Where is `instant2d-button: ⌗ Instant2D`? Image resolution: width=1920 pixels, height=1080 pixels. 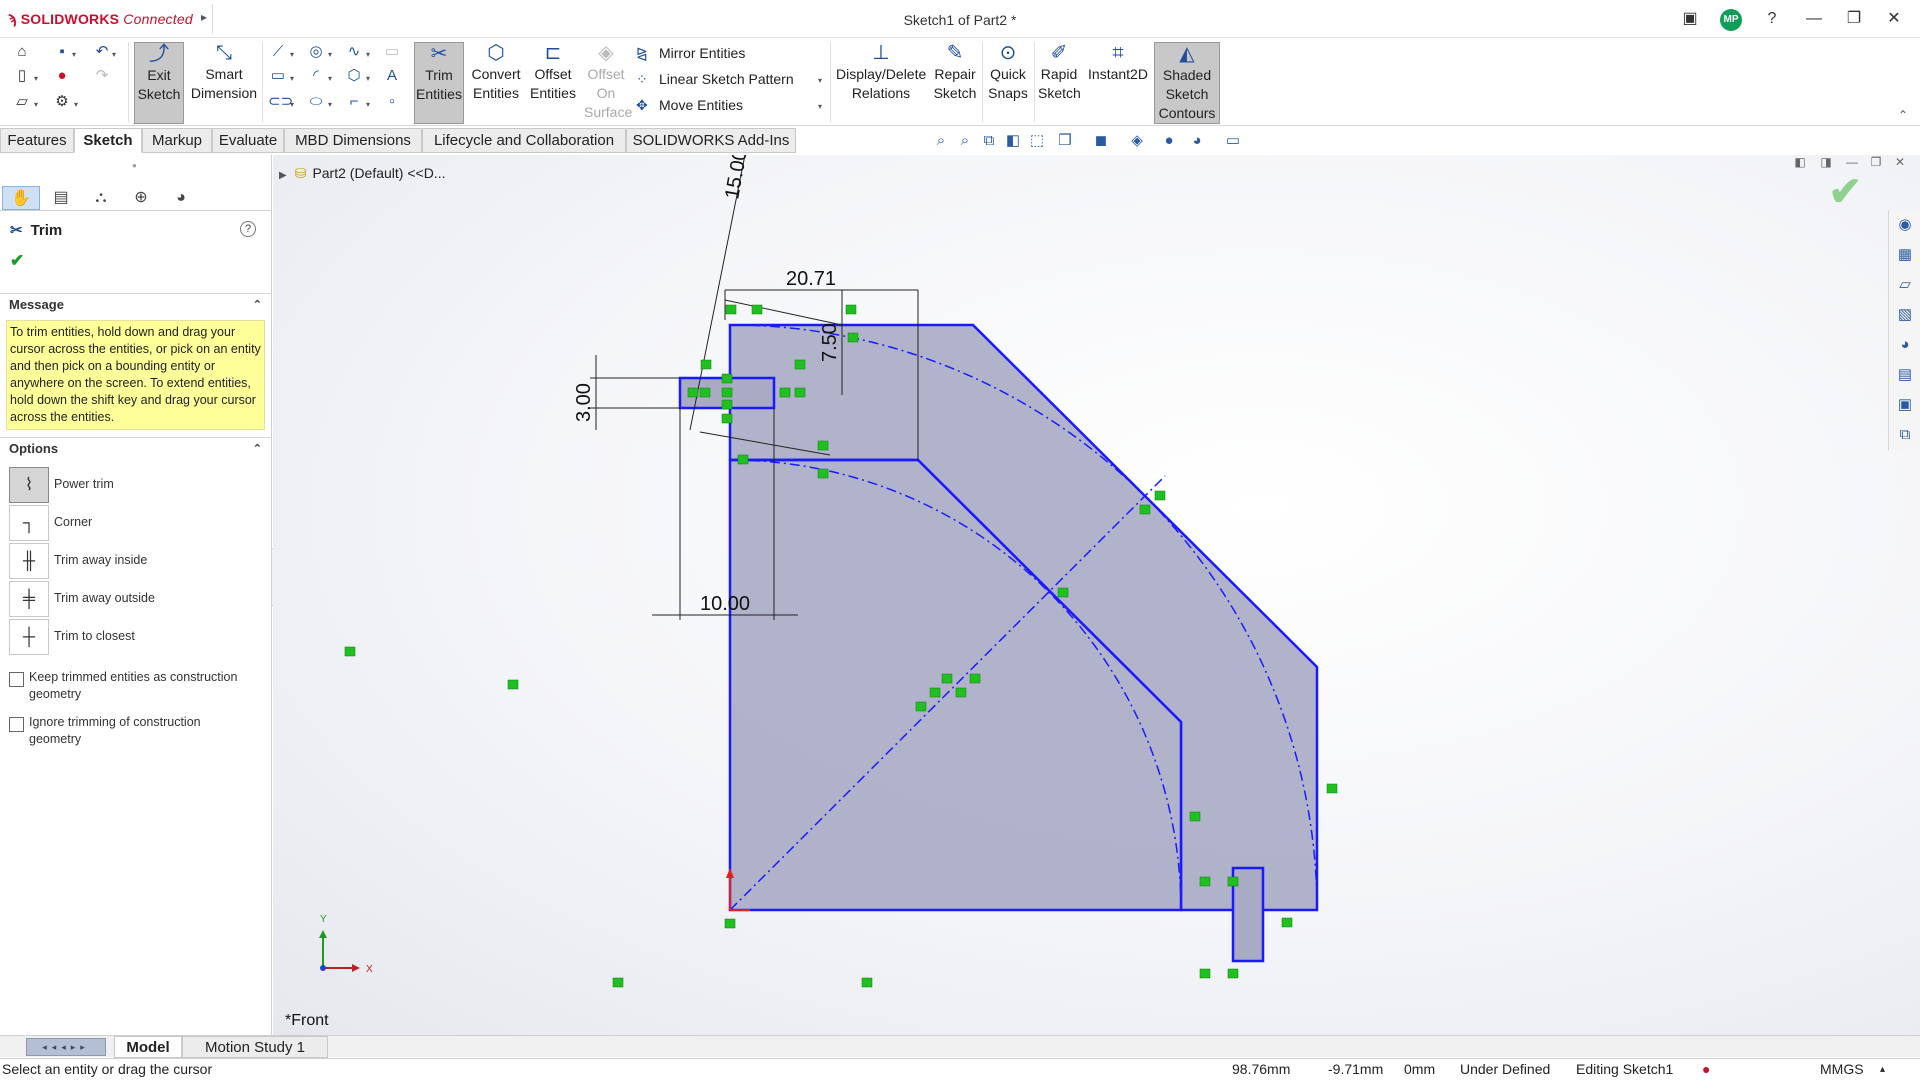
instant2d-button: ⌗ Instant2D is located at coordinates (1118, 83).